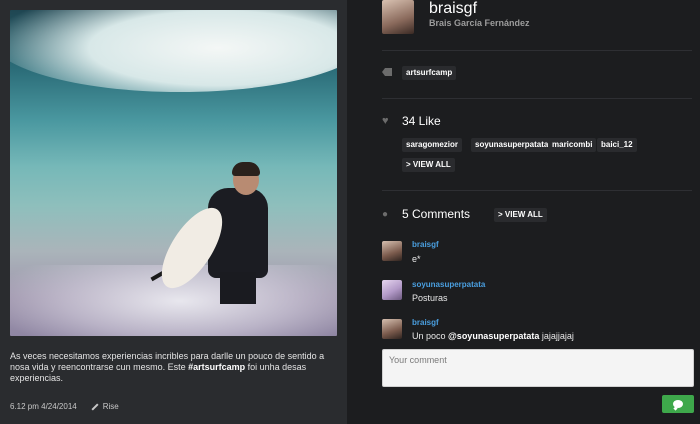  Describe the element at coordinates (432, 145) in the screenshot. I see `like-user-chip: saragomezior` at that location.